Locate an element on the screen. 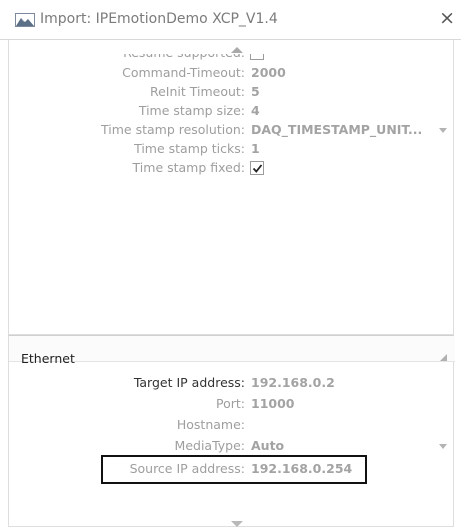 This screenshot has width=461, height=527. property-label: Hostname: is located at coordinates (210, 424).